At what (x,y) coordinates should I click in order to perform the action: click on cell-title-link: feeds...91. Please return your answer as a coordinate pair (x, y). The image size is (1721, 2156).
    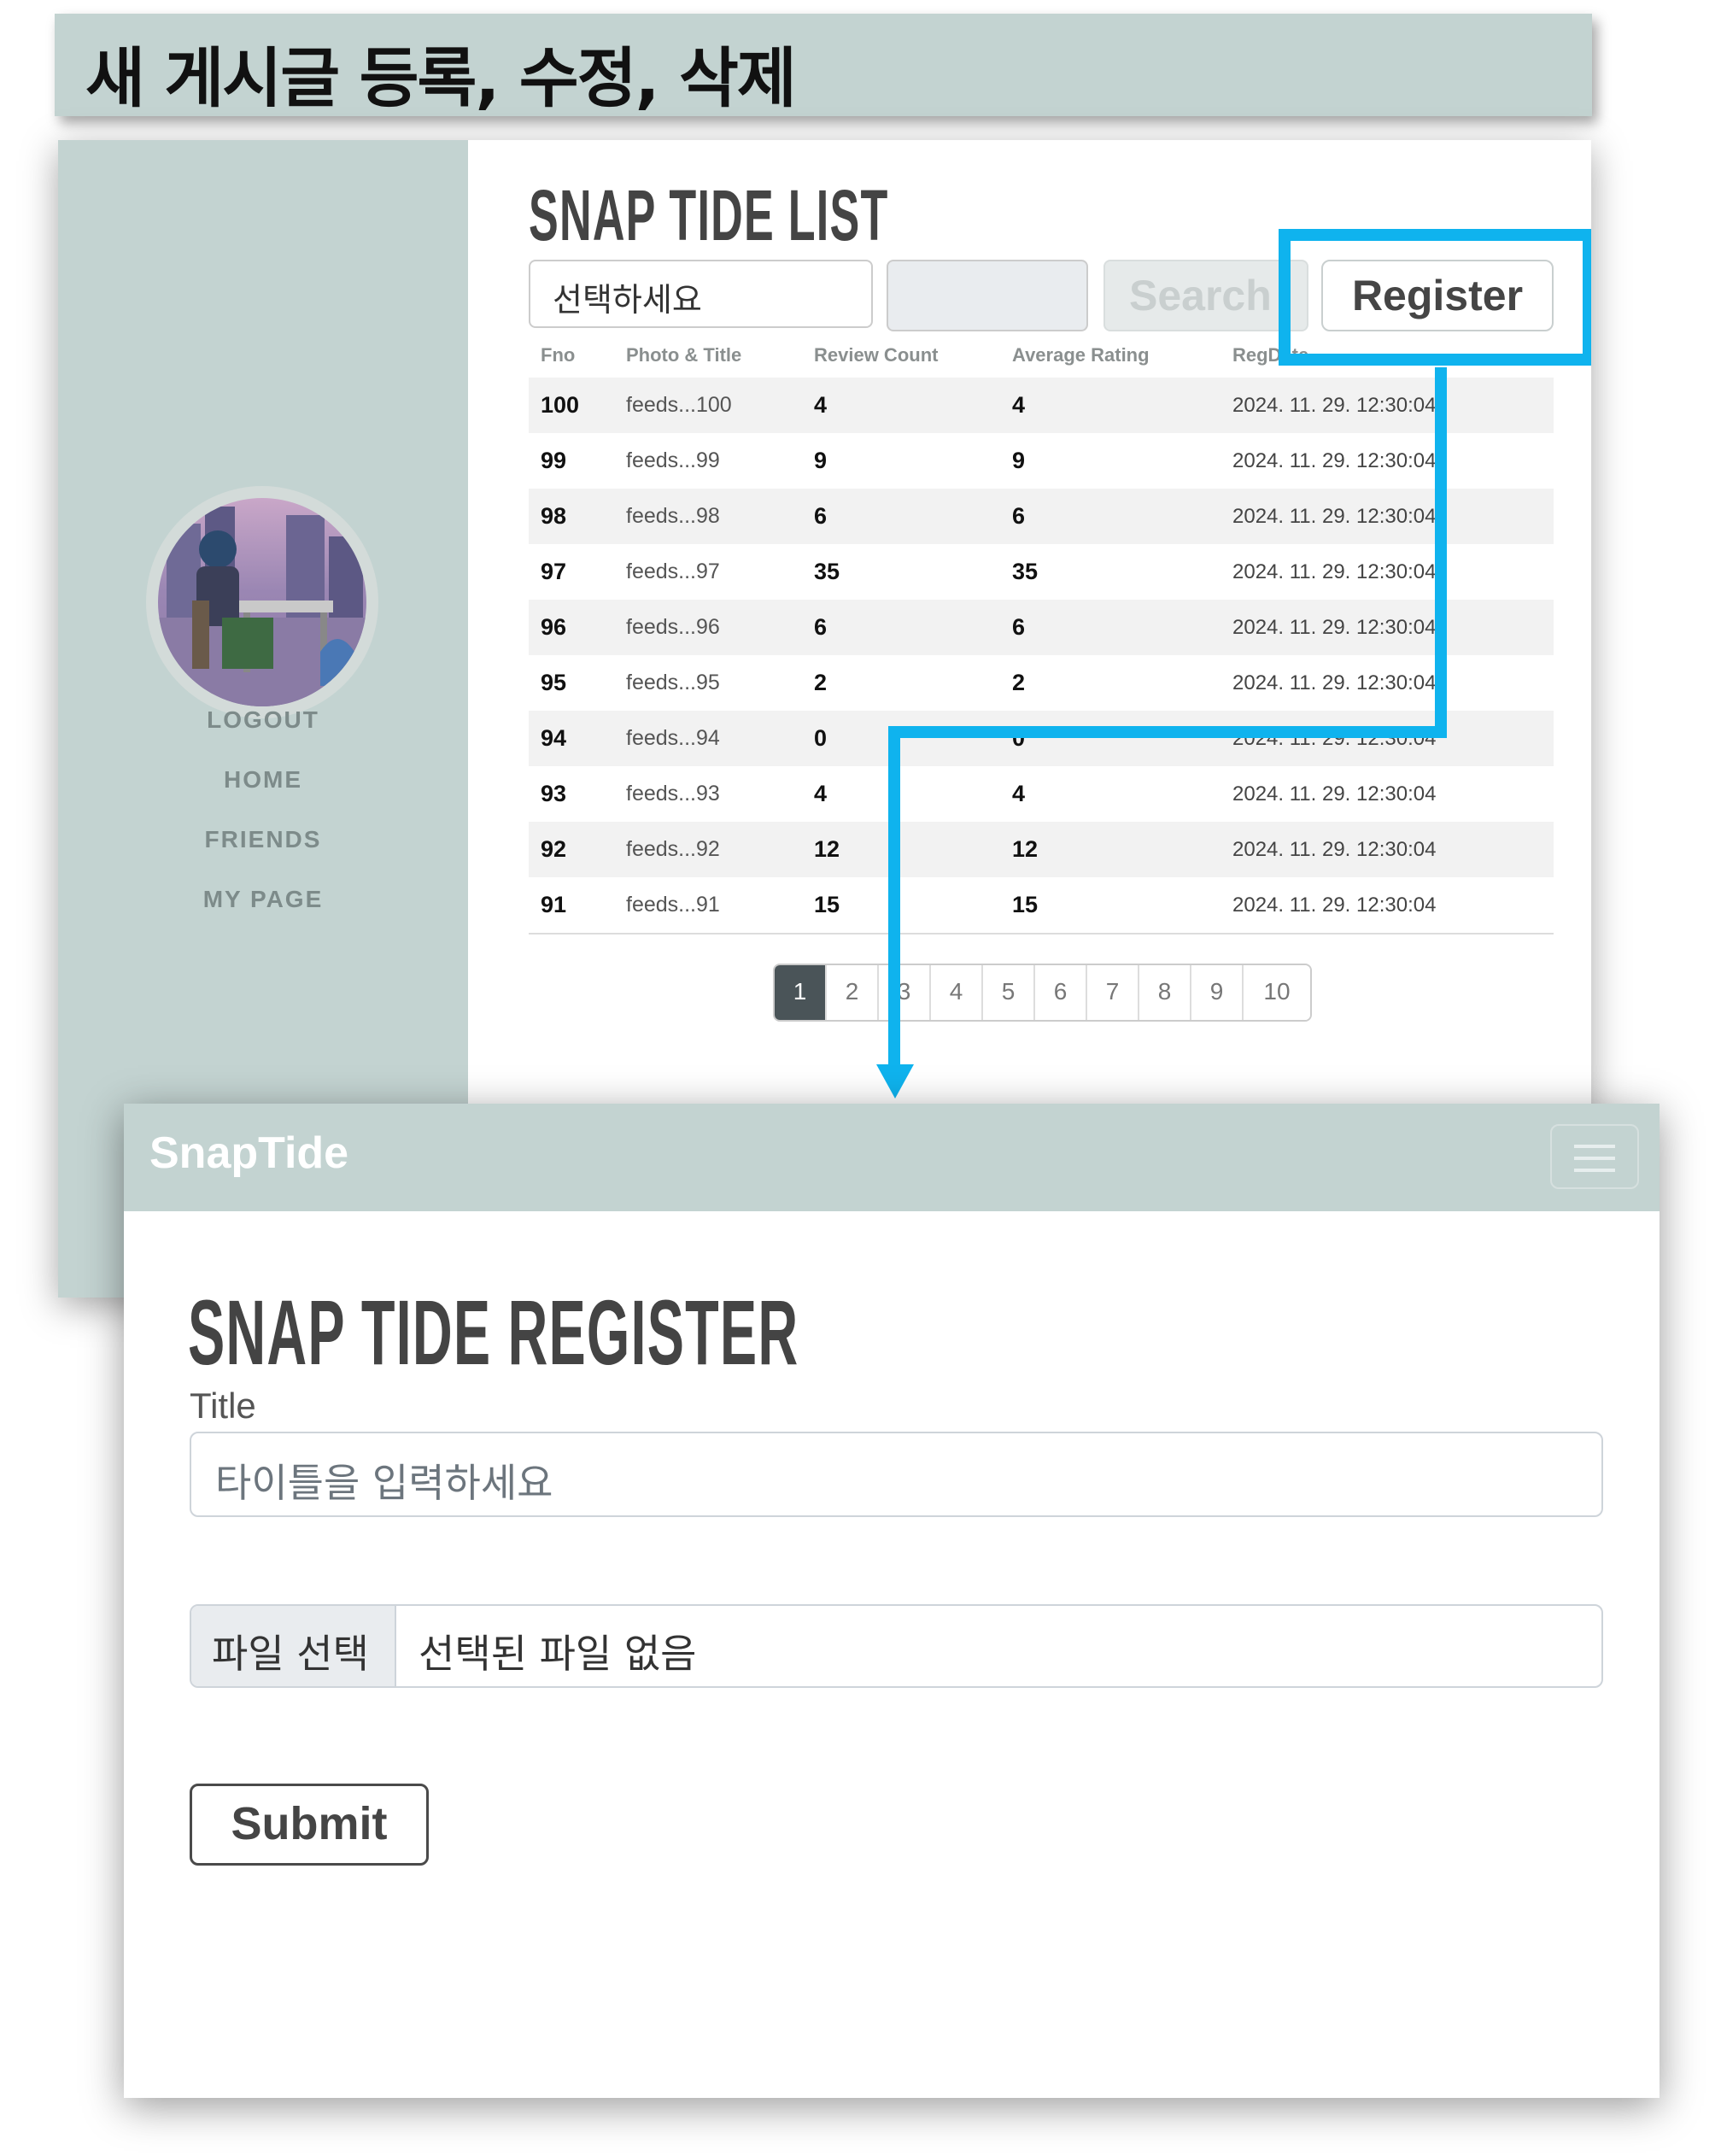
    Looking at the image, I should click on (720, 905).